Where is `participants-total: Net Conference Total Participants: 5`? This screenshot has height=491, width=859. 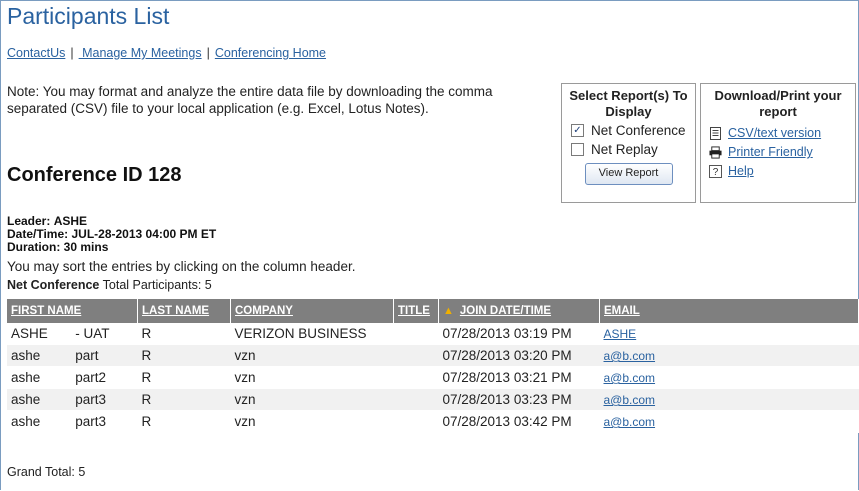 participants-total: Net Conference Total Participants: 5 is located at coordinates (109, 285).